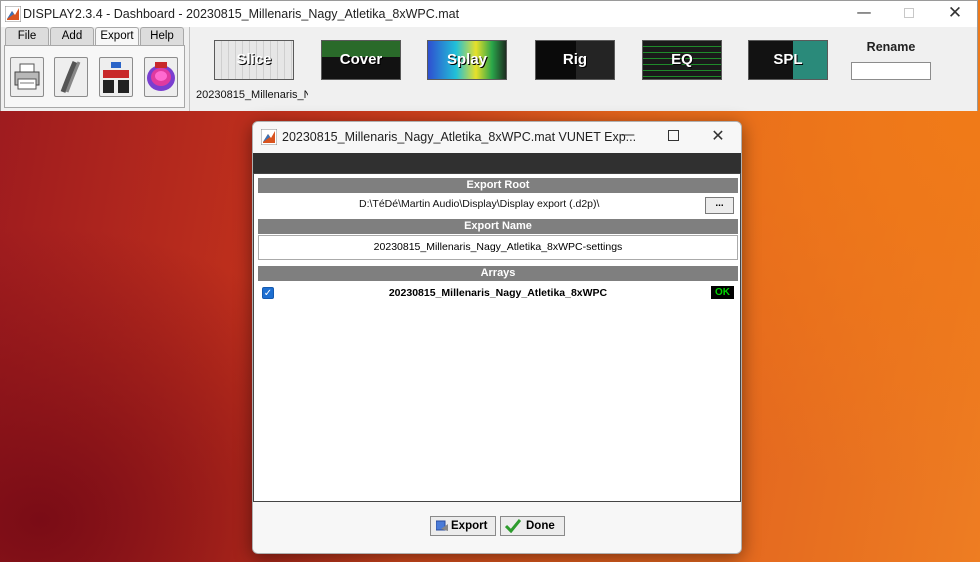  I want to click on rename-input, so click(891, 71).